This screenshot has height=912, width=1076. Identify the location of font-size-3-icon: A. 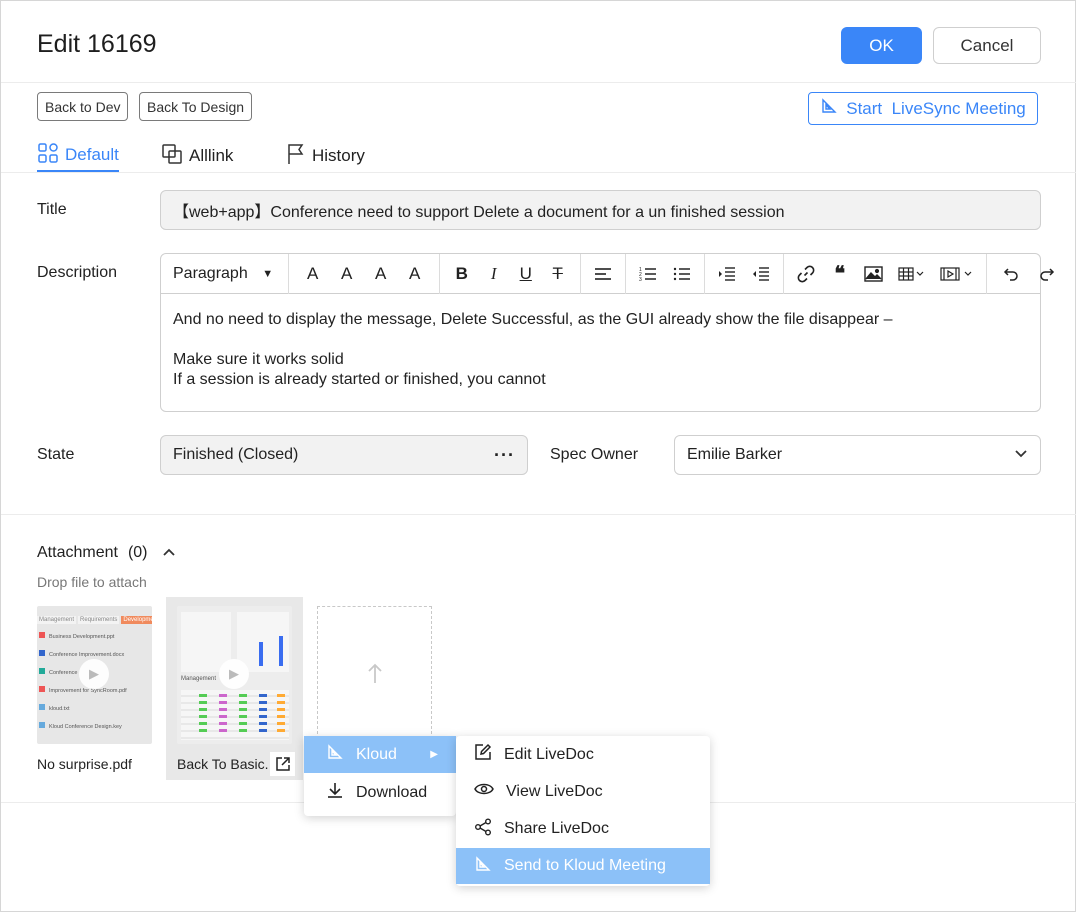
(381, 274).